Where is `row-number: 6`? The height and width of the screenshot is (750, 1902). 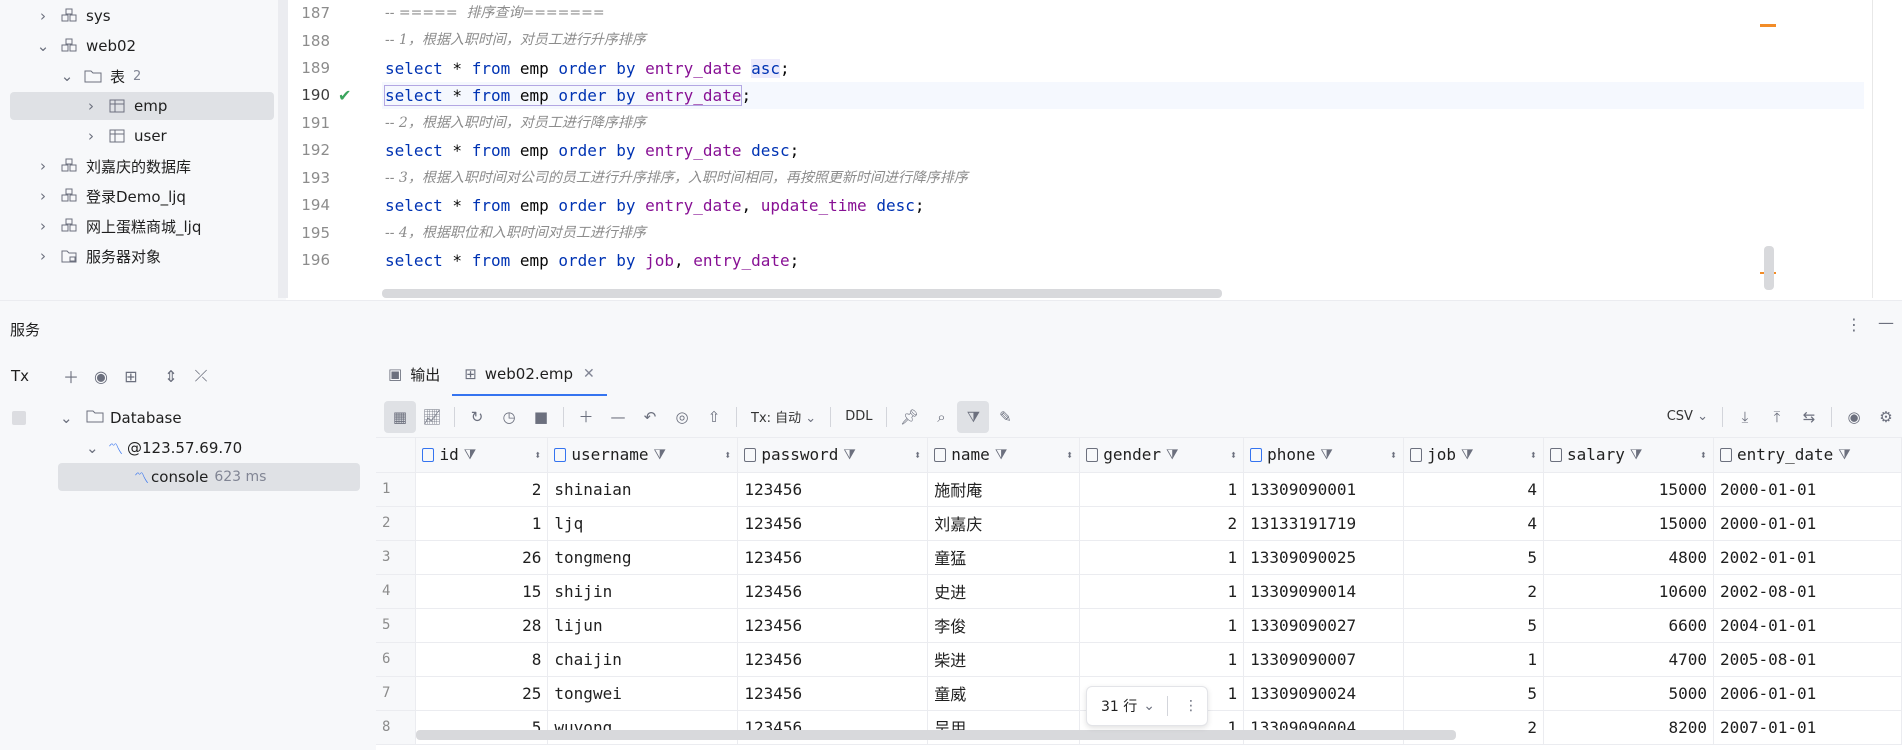 row-number: 6 is located at coordinates (396, 659).